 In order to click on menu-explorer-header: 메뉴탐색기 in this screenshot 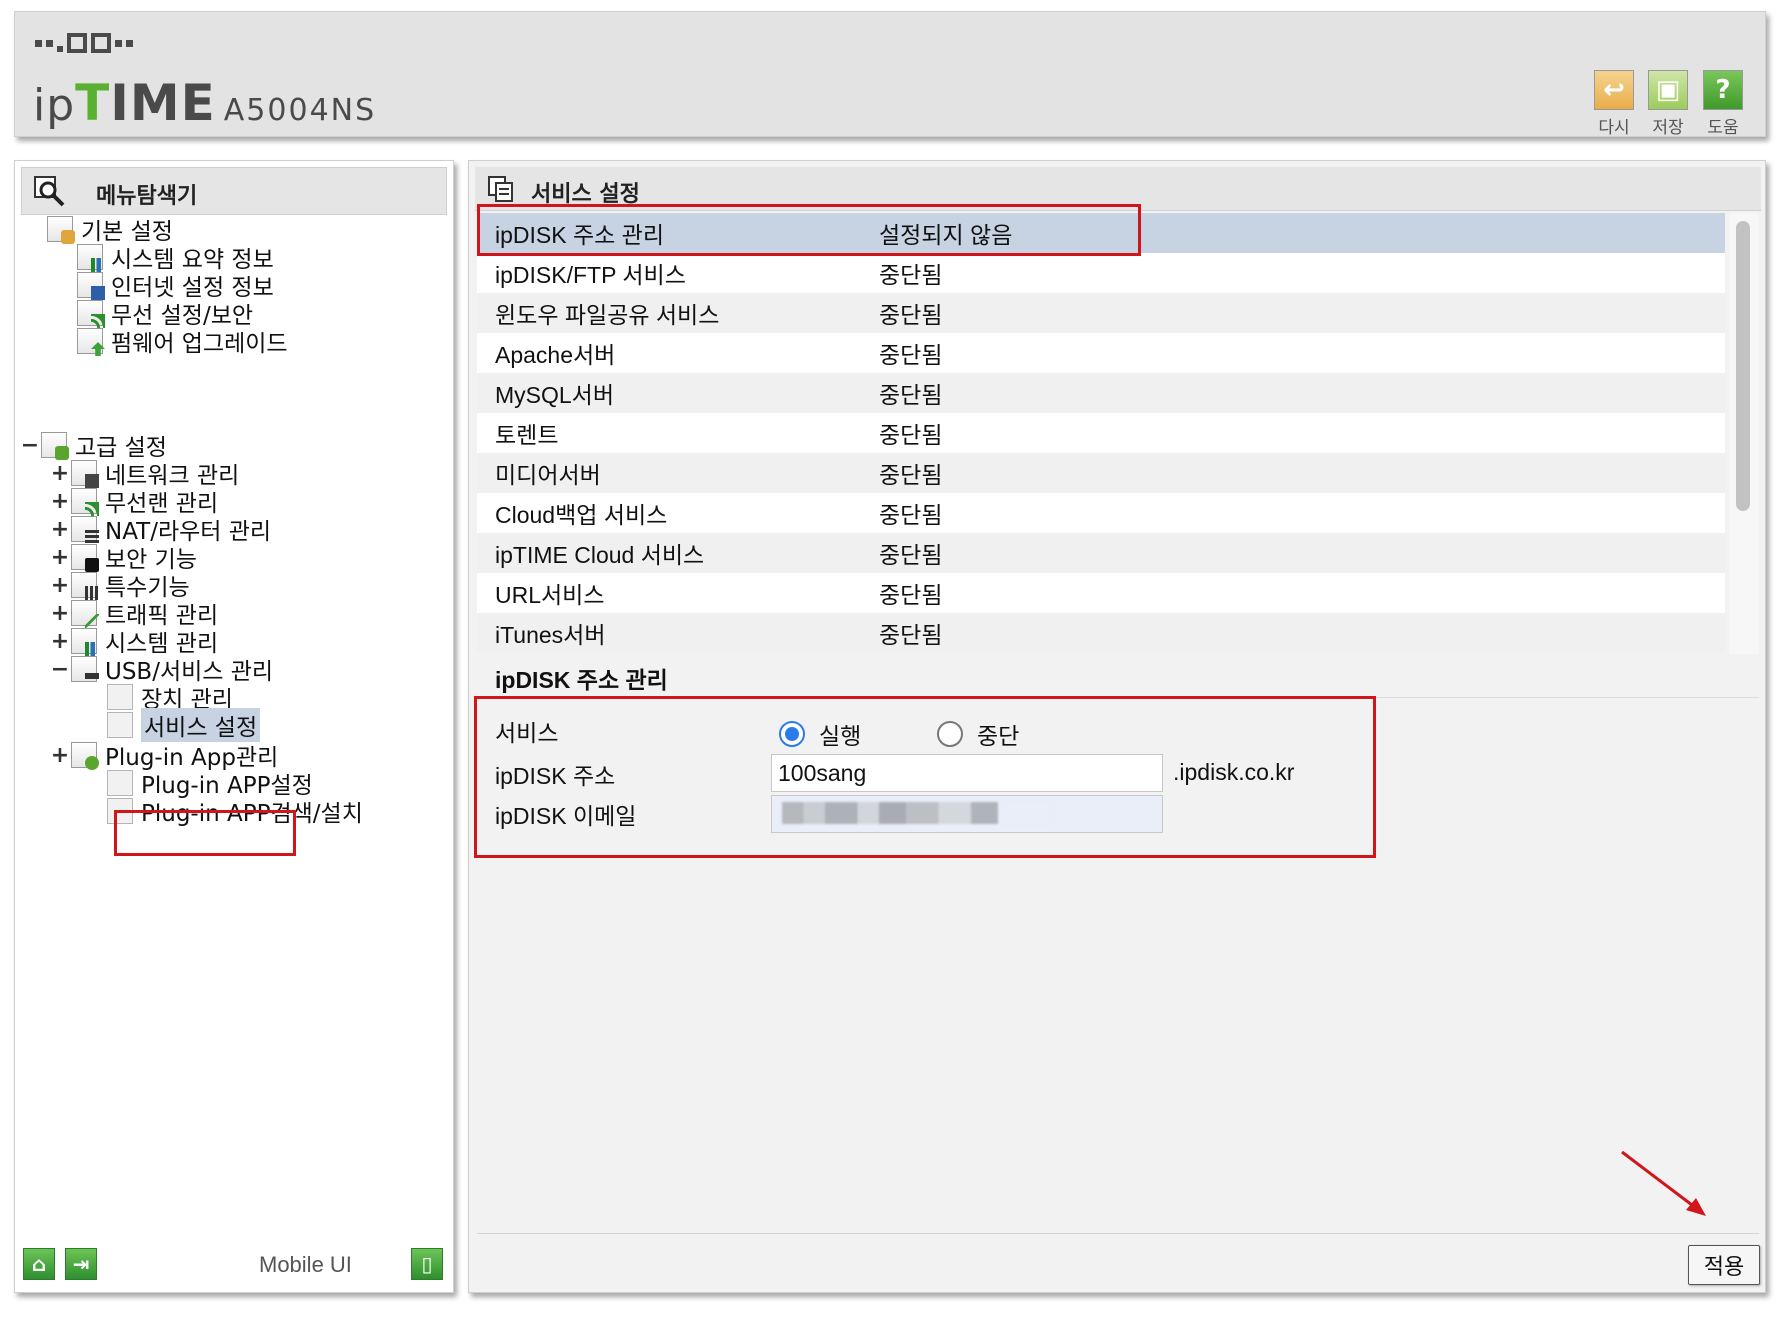, I will do `click(234, 191)`.